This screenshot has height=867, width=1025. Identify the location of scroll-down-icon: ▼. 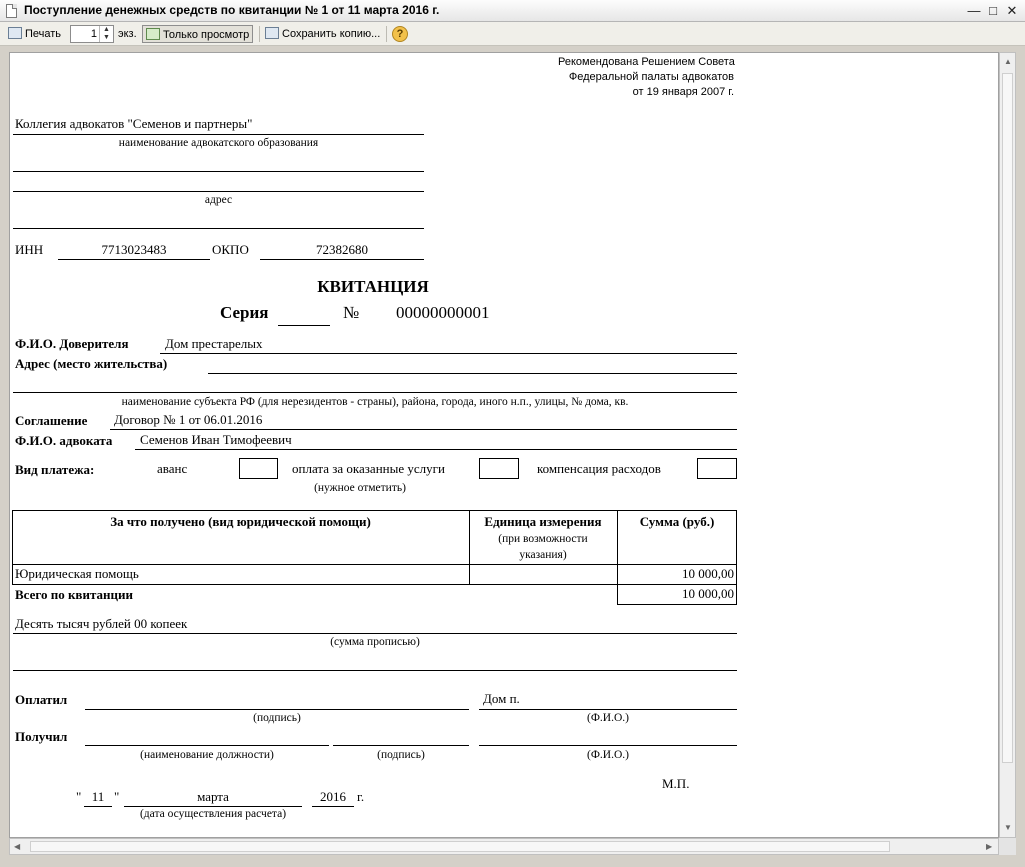
(1008, 827).